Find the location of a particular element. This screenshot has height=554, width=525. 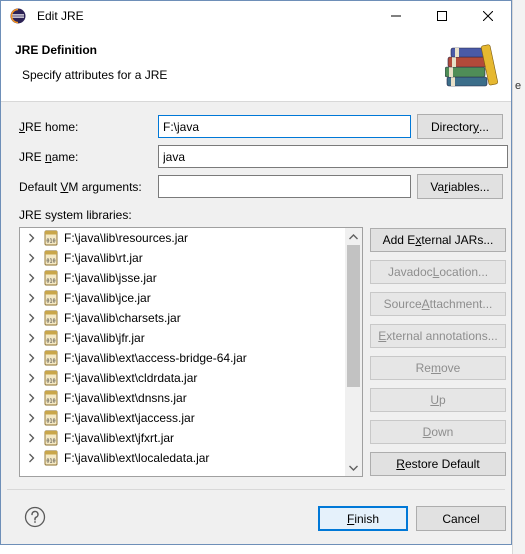

finish-button: Finish is located at coordinates (363, 518).